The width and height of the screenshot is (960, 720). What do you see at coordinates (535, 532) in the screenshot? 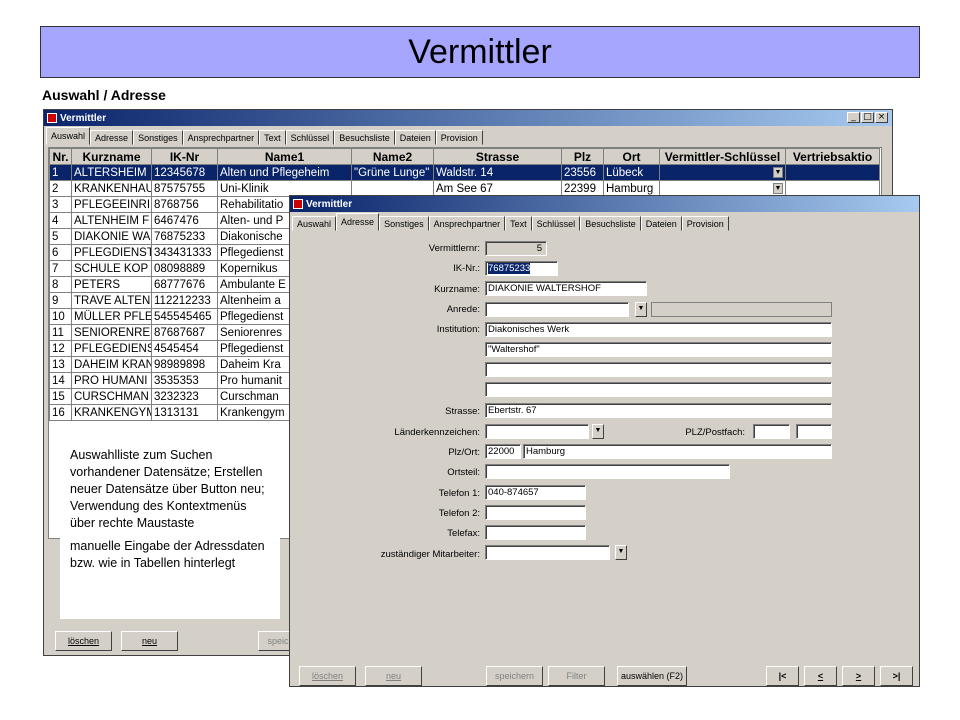
I see `telefax-field` at bounding box center [535, 532].